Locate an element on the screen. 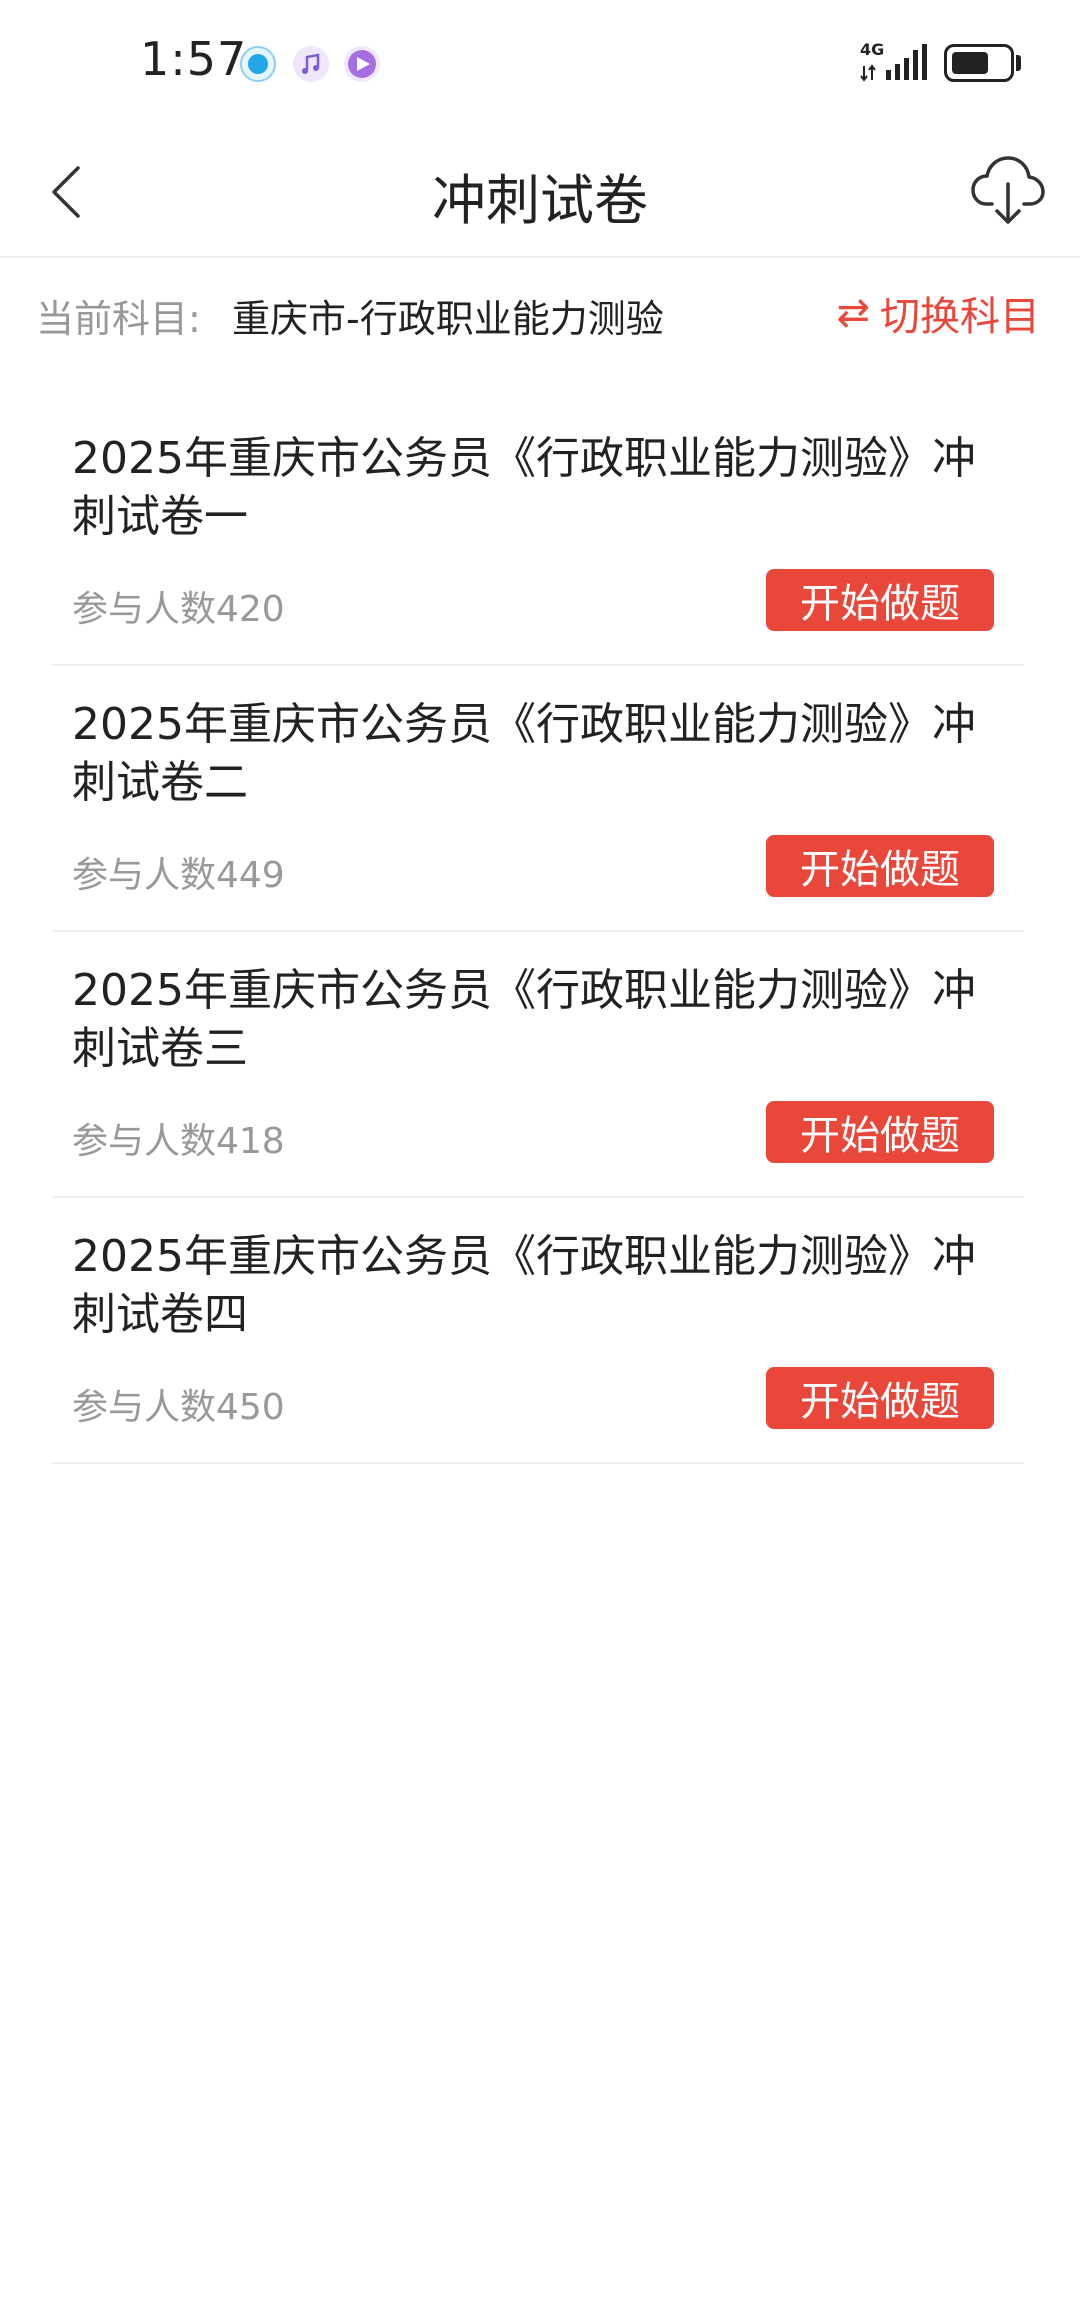 Image resolution: width=1080 pixels, height=2310 pixels. page-title: 冲刺试卷 is located at coordinates (540, 200).